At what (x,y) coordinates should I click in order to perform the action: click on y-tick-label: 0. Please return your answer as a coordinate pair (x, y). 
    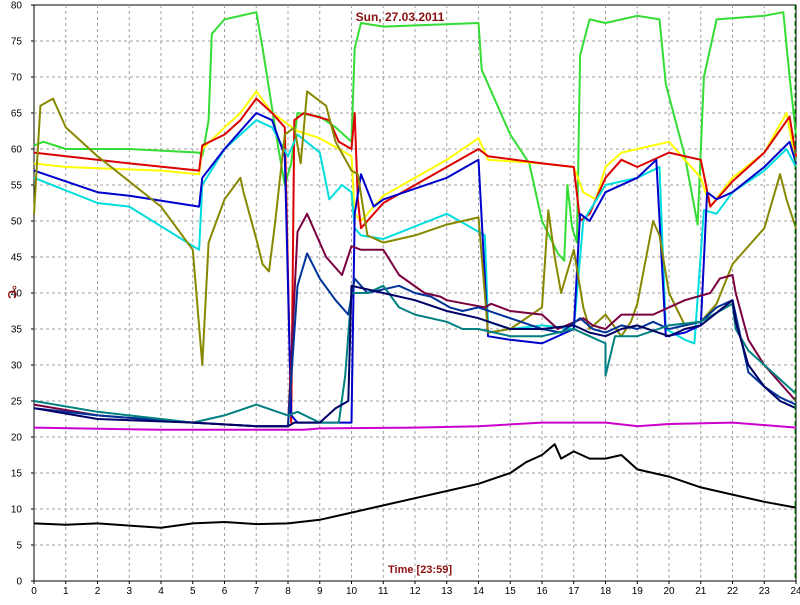
    Looking at the image, I should click on (19, 582).